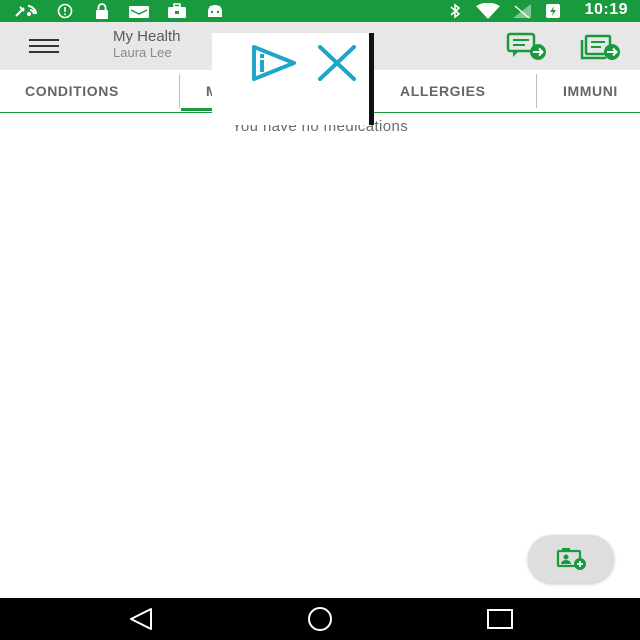 The height and width of the screenshot is (640, 640). Describe the element at coordinates (142, 52) in the screenshot. I see `patient-name: Laura Lee` at that location.